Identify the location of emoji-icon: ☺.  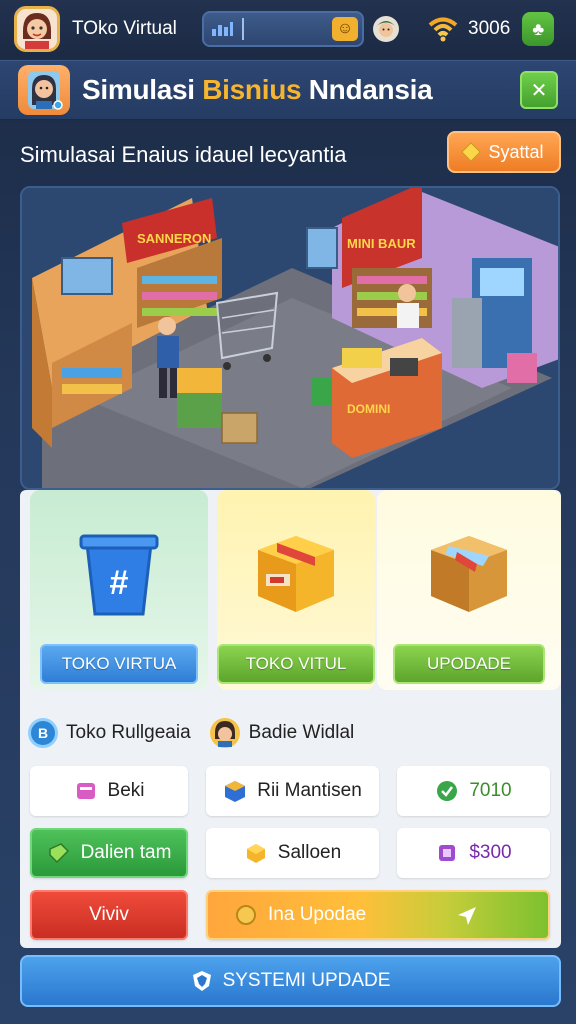
(345, 28).